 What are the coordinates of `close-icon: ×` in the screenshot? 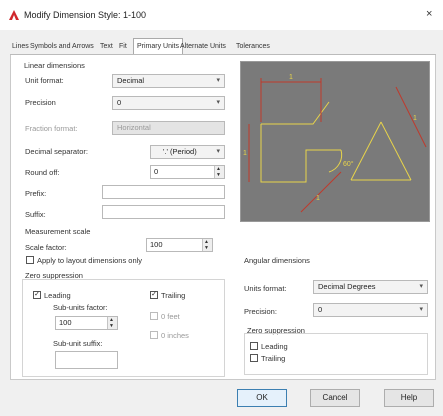 It's located at (429, 14).